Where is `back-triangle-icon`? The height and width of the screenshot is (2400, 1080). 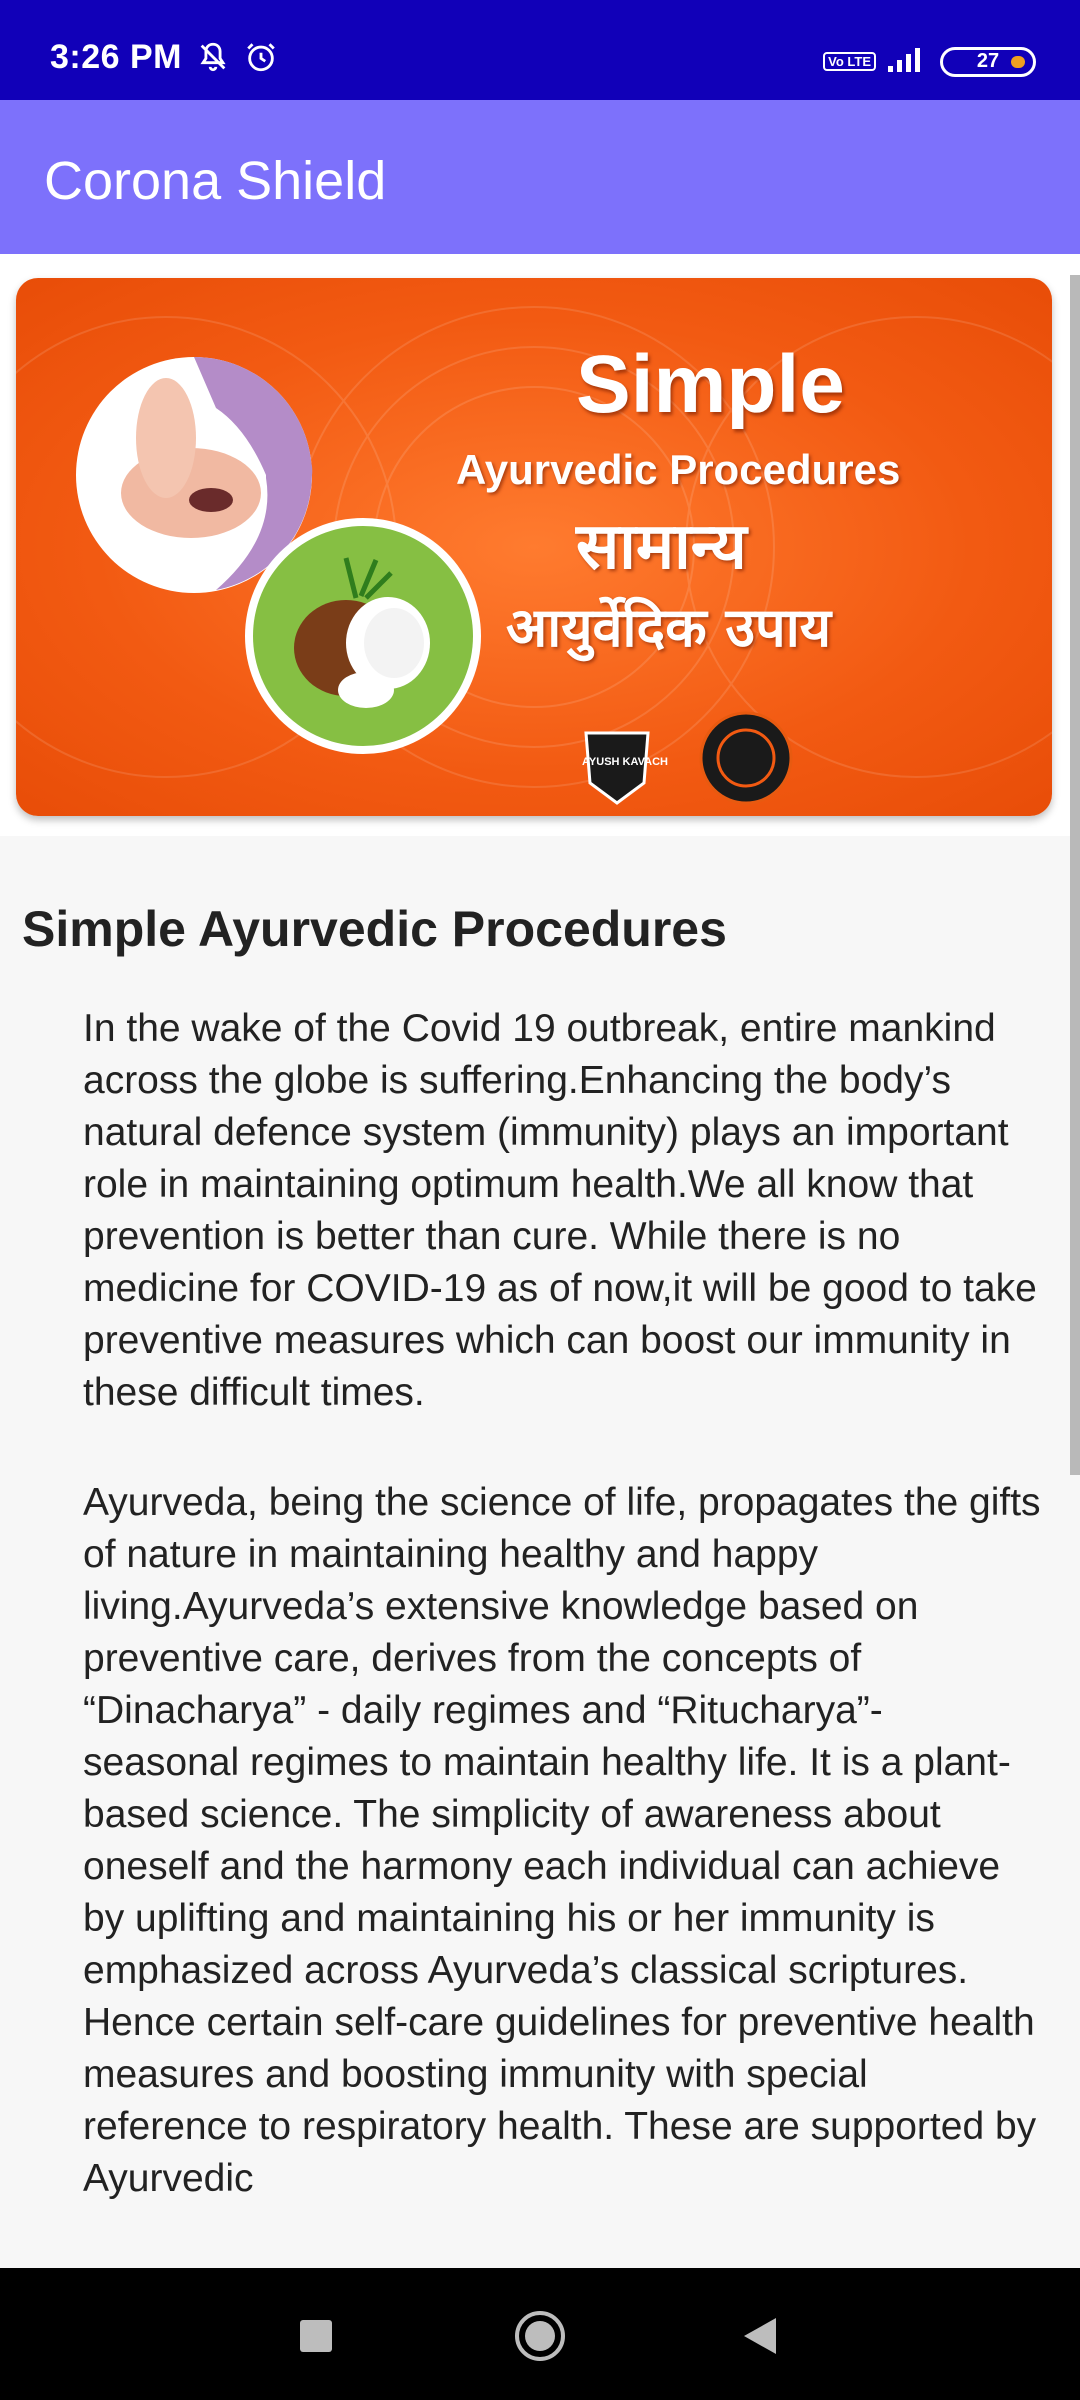 back-triangle-icon is located at coordinates (760, 2338).